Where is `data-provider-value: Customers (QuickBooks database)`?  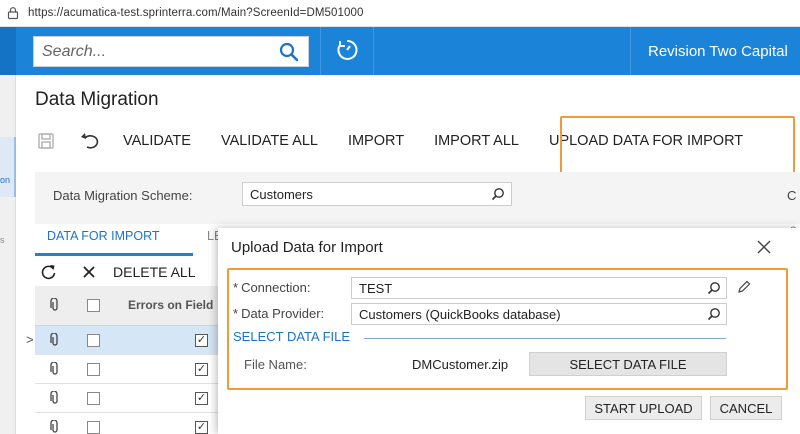 data-provider-value: Customers (QuickBooks database) is located at coordinates (533, 314).